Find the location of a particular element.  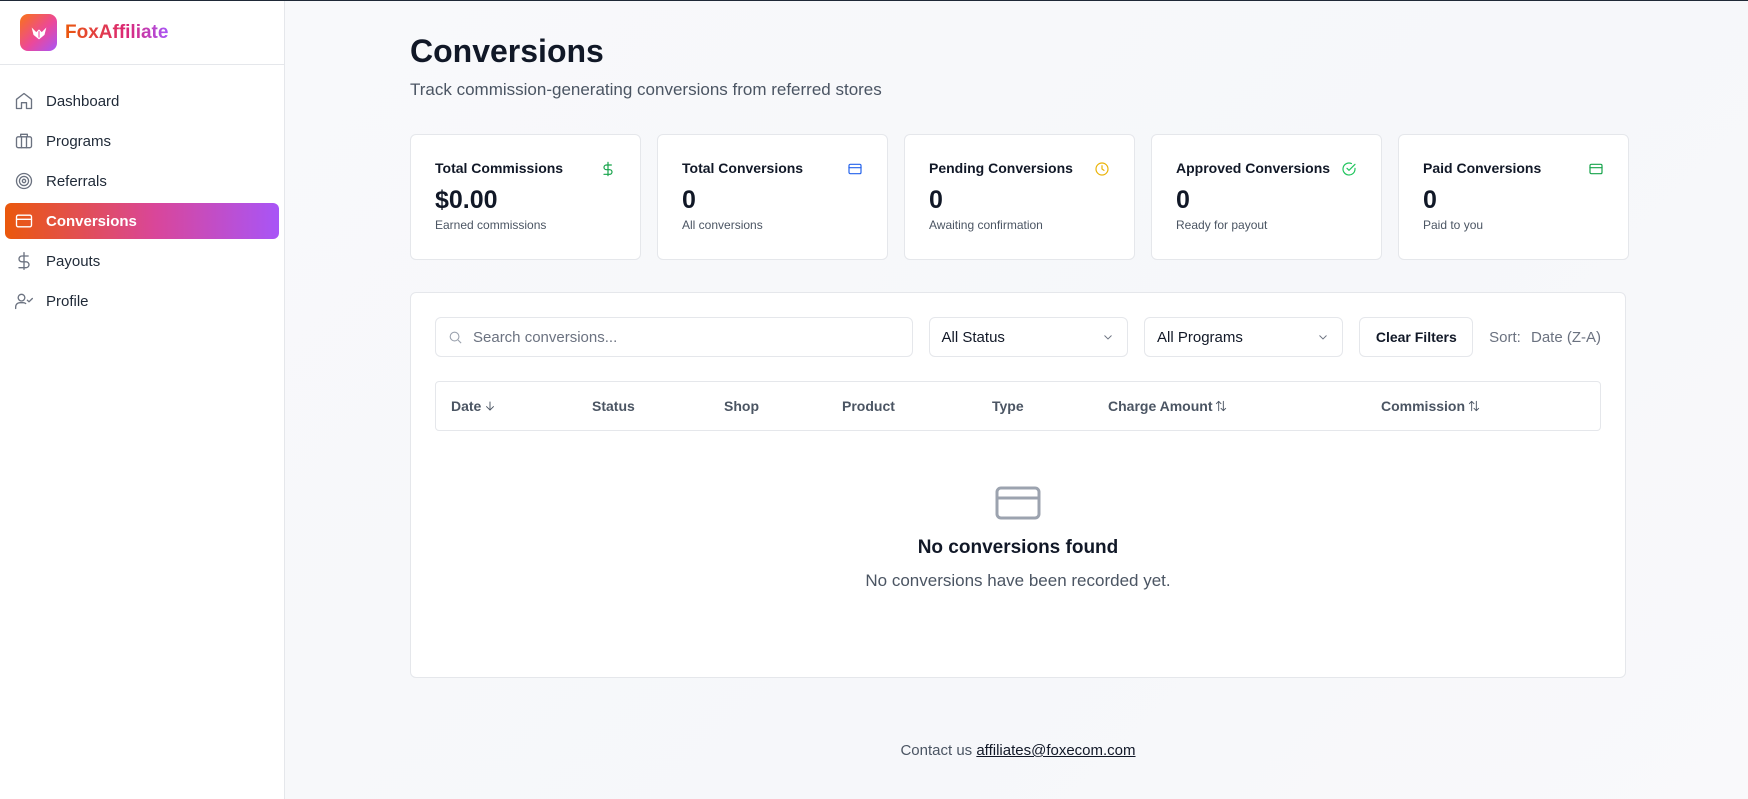

sort-label: Sort: is located at coordinates (1505, 337).